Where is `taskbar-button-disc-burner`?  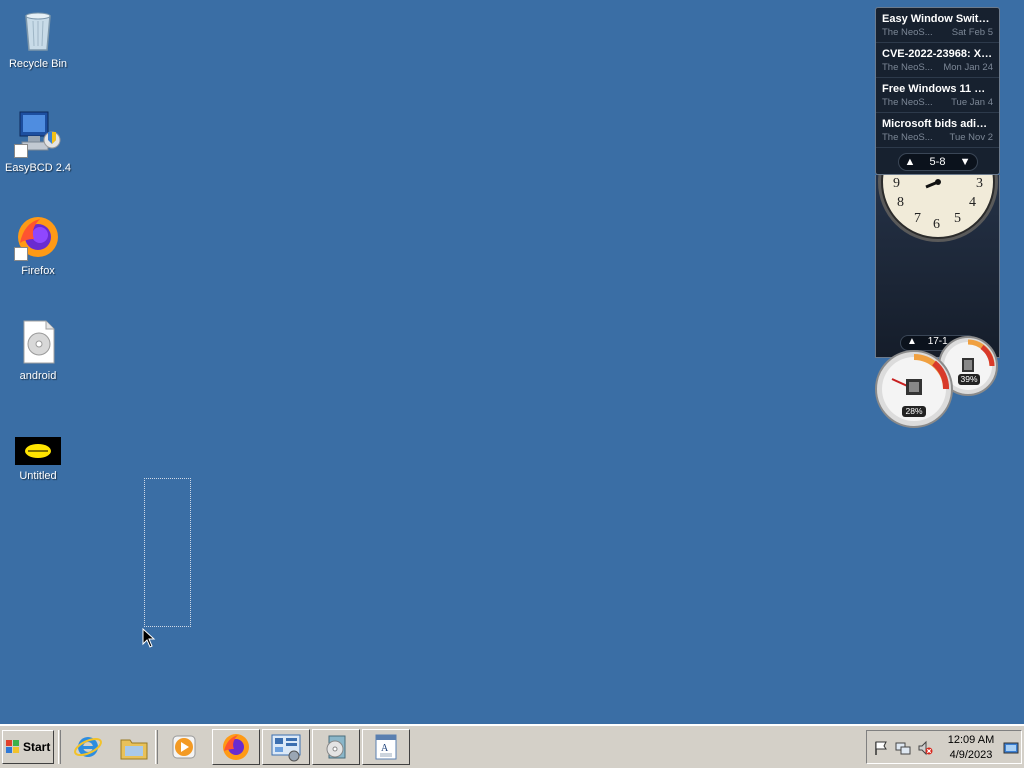
taskbar-button-disc-burner is located at coordinates (336, 747).